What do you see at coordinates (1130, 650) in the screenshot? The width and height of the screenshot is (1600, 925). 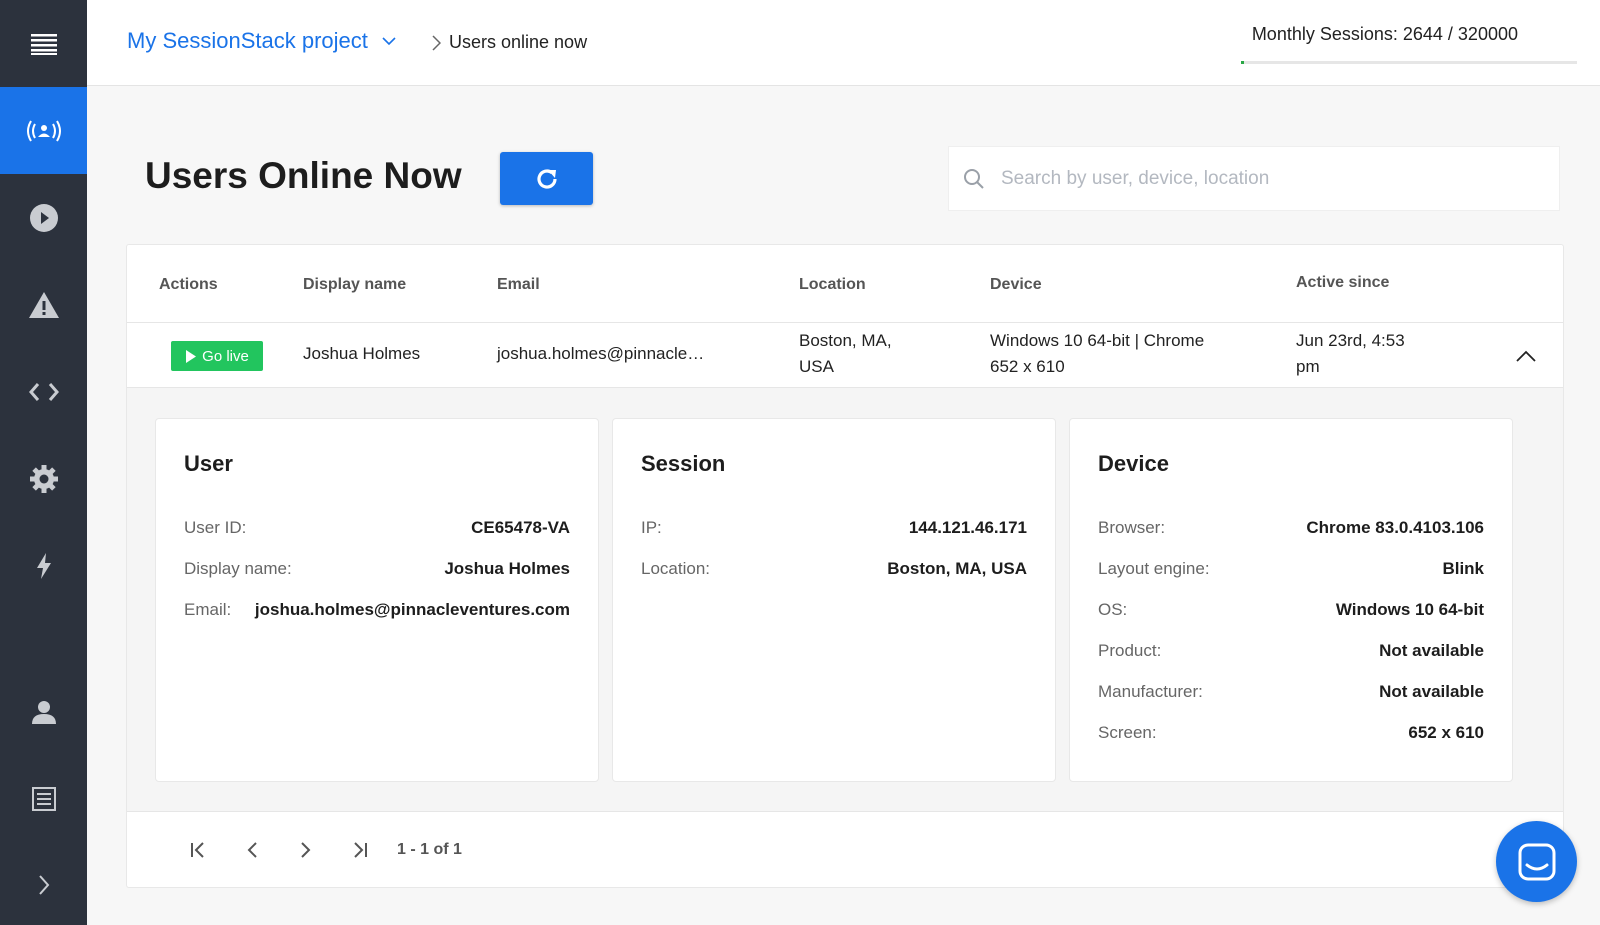 I see `detail-label: Product:` at bounding box center [1130, 650].